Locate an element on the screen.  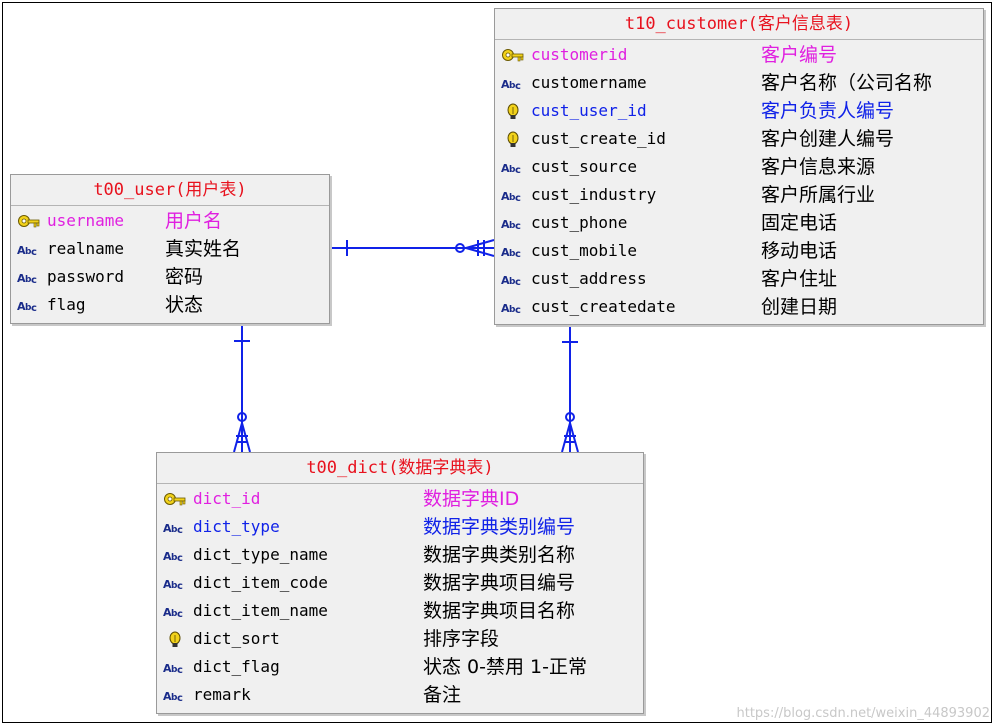
field-description: 数据字典项目编号 is located at coordinates (499, 583).